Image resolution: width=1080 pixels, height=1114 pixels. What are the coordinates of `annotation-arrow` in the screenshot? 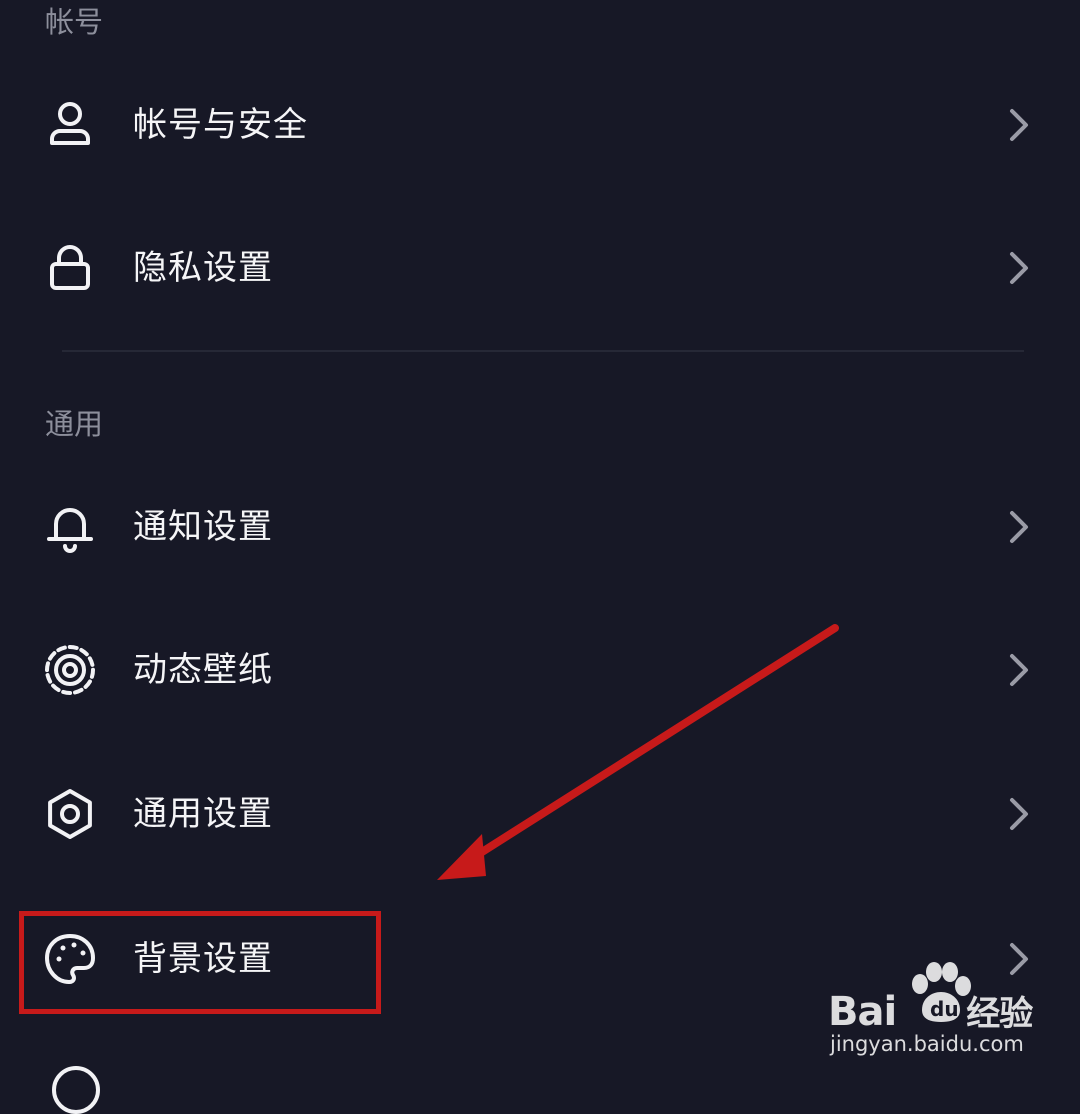 It's located at (638, 752).